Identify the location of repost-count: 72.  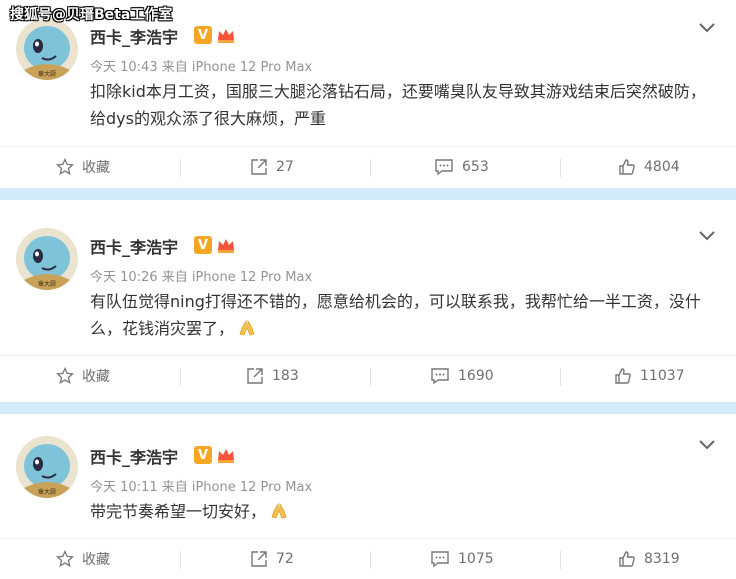
(285, 559).